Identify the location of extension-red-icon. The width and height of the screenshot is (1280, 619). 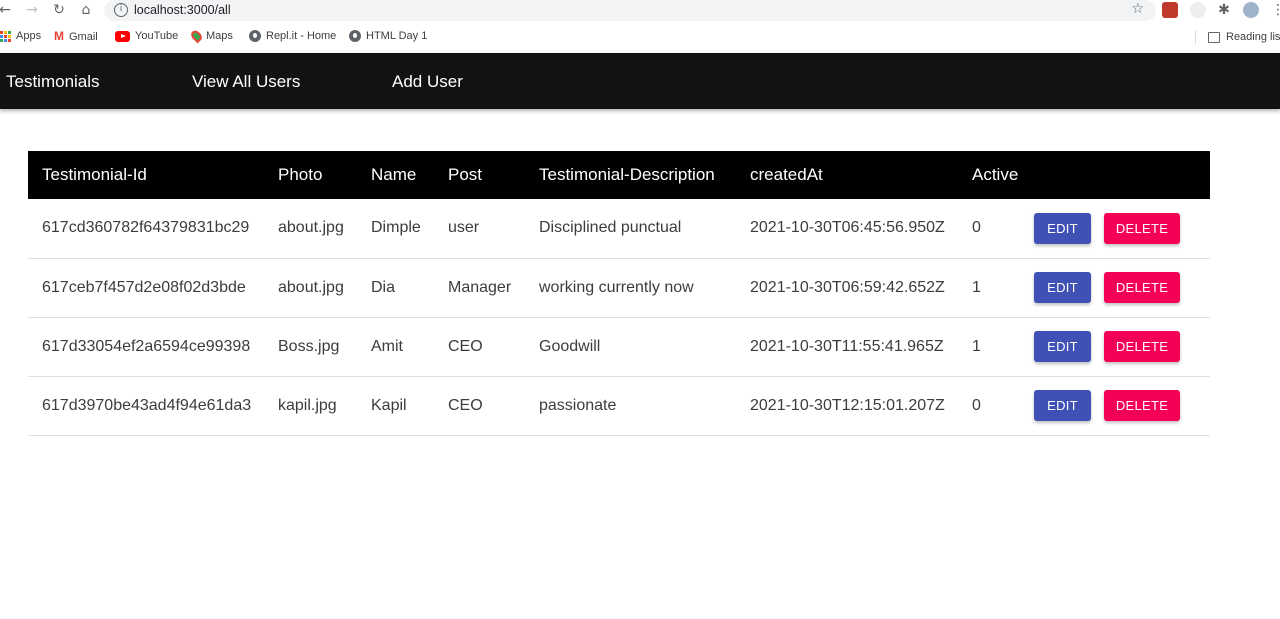
(1170, 10).